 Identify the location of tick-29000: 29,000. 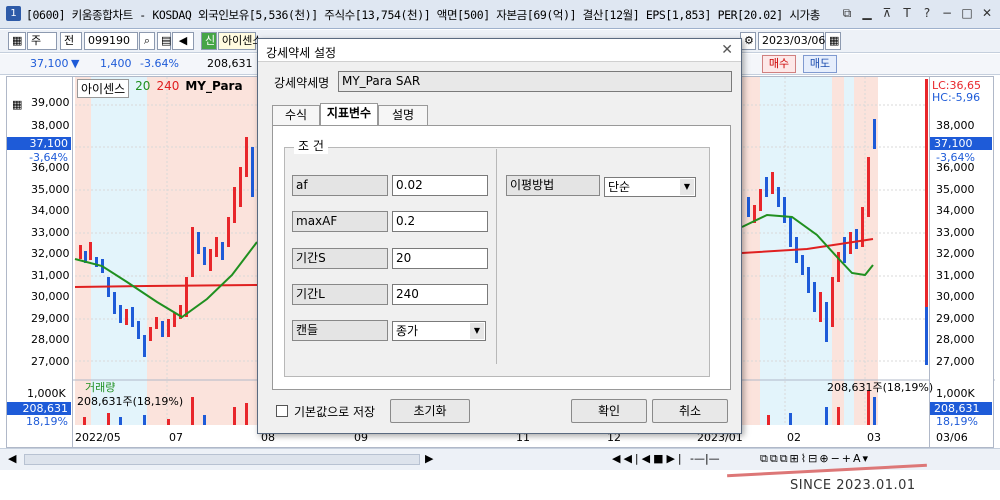
(50, 318).